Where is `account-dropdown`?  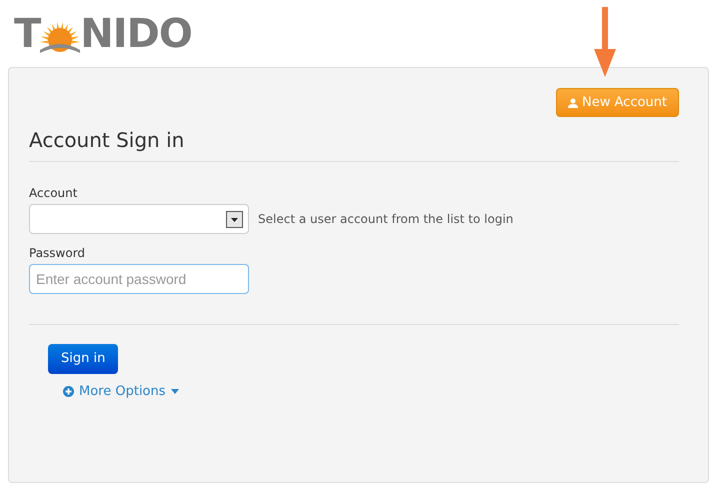 account-dropdown is located at coordinates (139, 219).